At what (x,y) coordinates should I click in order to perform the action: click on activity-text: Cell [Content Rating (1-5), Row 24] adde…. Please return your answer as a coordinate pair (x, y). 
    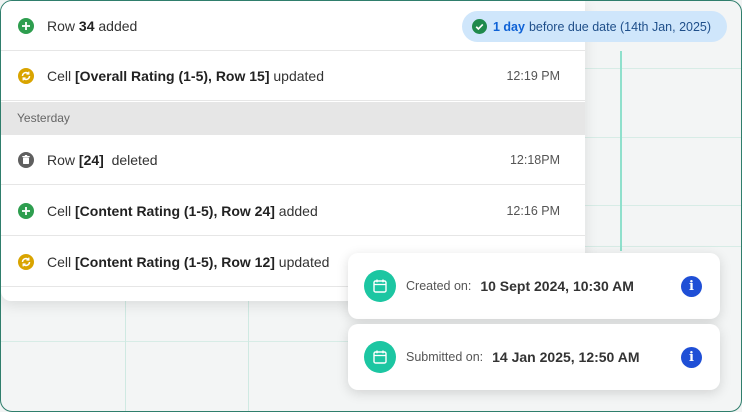
    Looking at the image, I should click on (182, 210).